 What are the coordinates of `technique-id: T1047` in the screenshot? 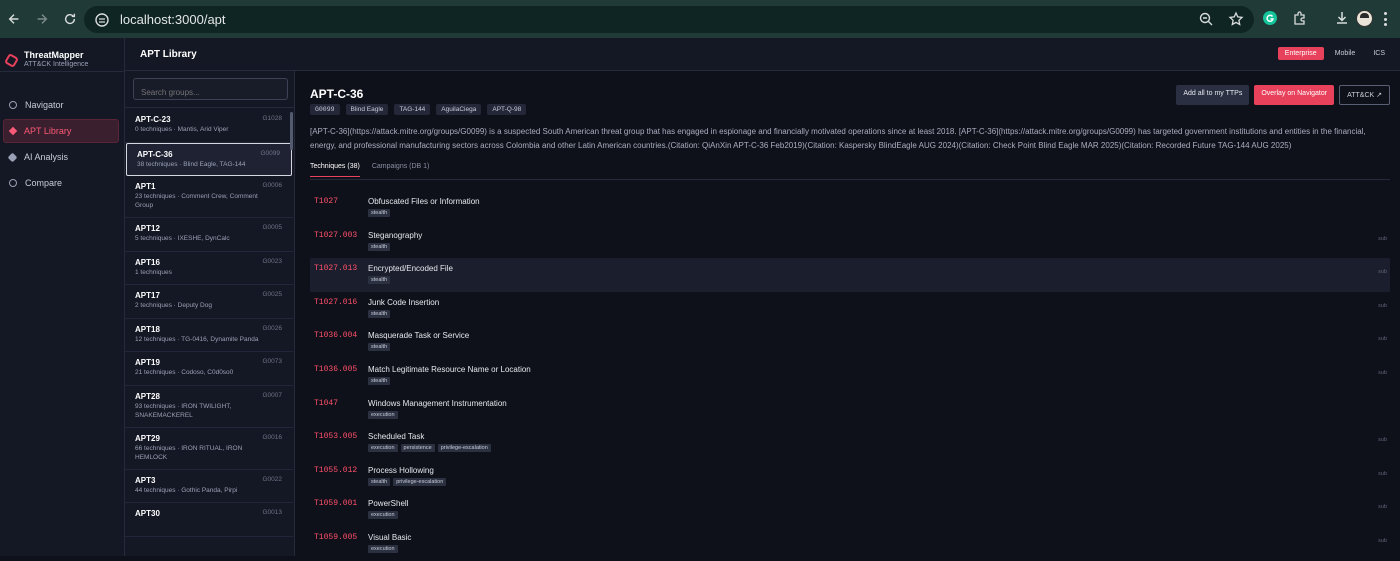 It's located at (326, 403).